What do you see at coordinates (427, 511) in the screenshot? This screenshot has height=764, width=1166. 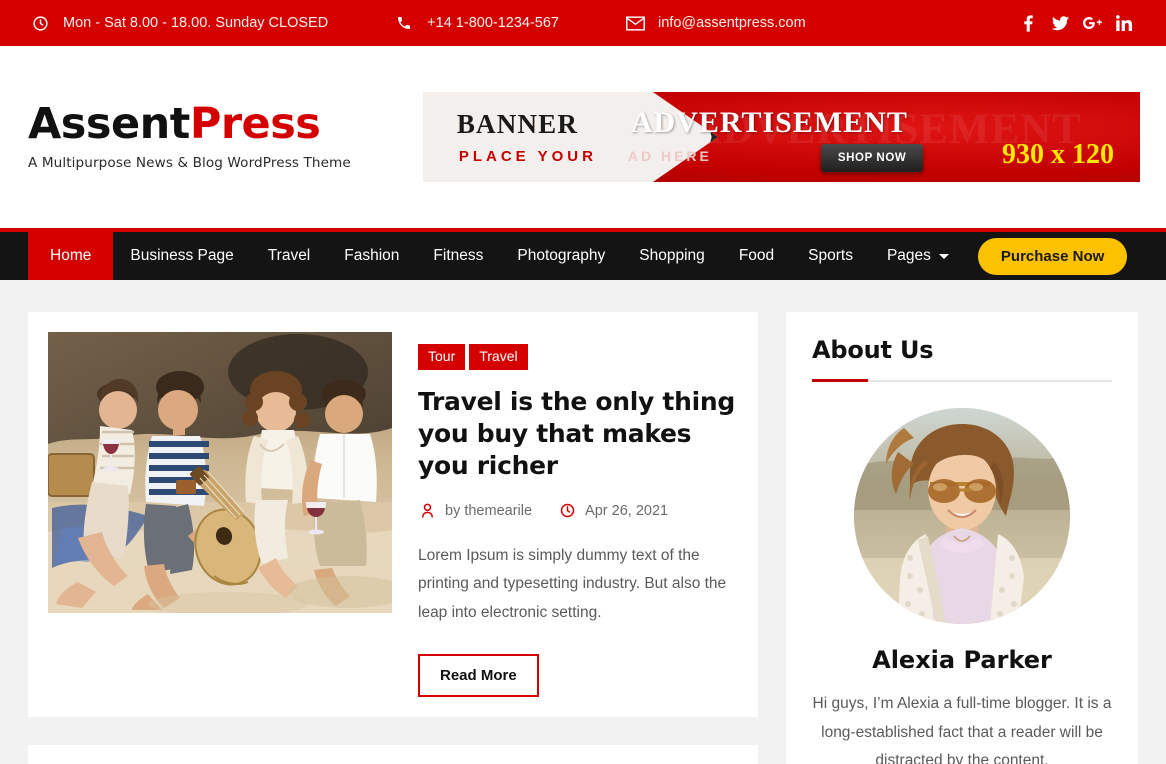 I see `user-icon` at bounding box center [427, 511].